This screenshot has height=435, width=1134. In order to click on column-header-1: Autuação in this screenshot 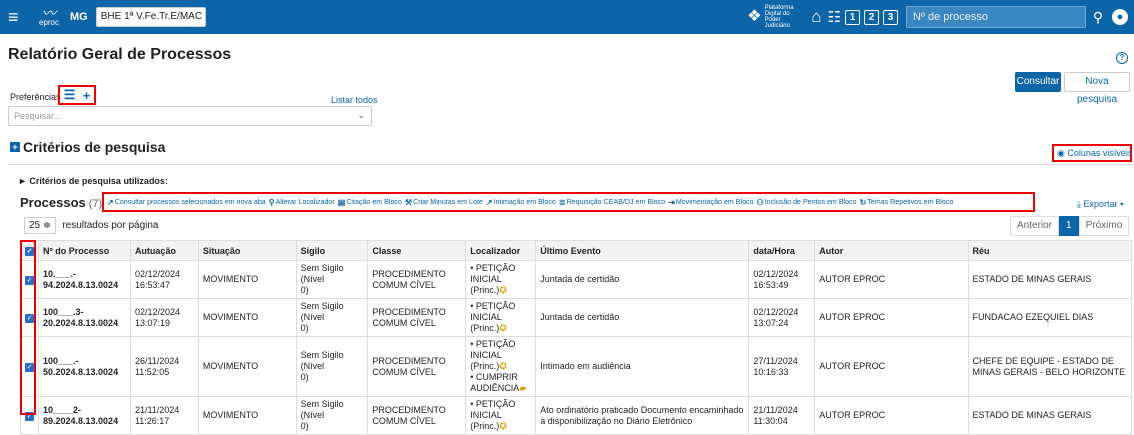, I will do `click(164, 250)`.